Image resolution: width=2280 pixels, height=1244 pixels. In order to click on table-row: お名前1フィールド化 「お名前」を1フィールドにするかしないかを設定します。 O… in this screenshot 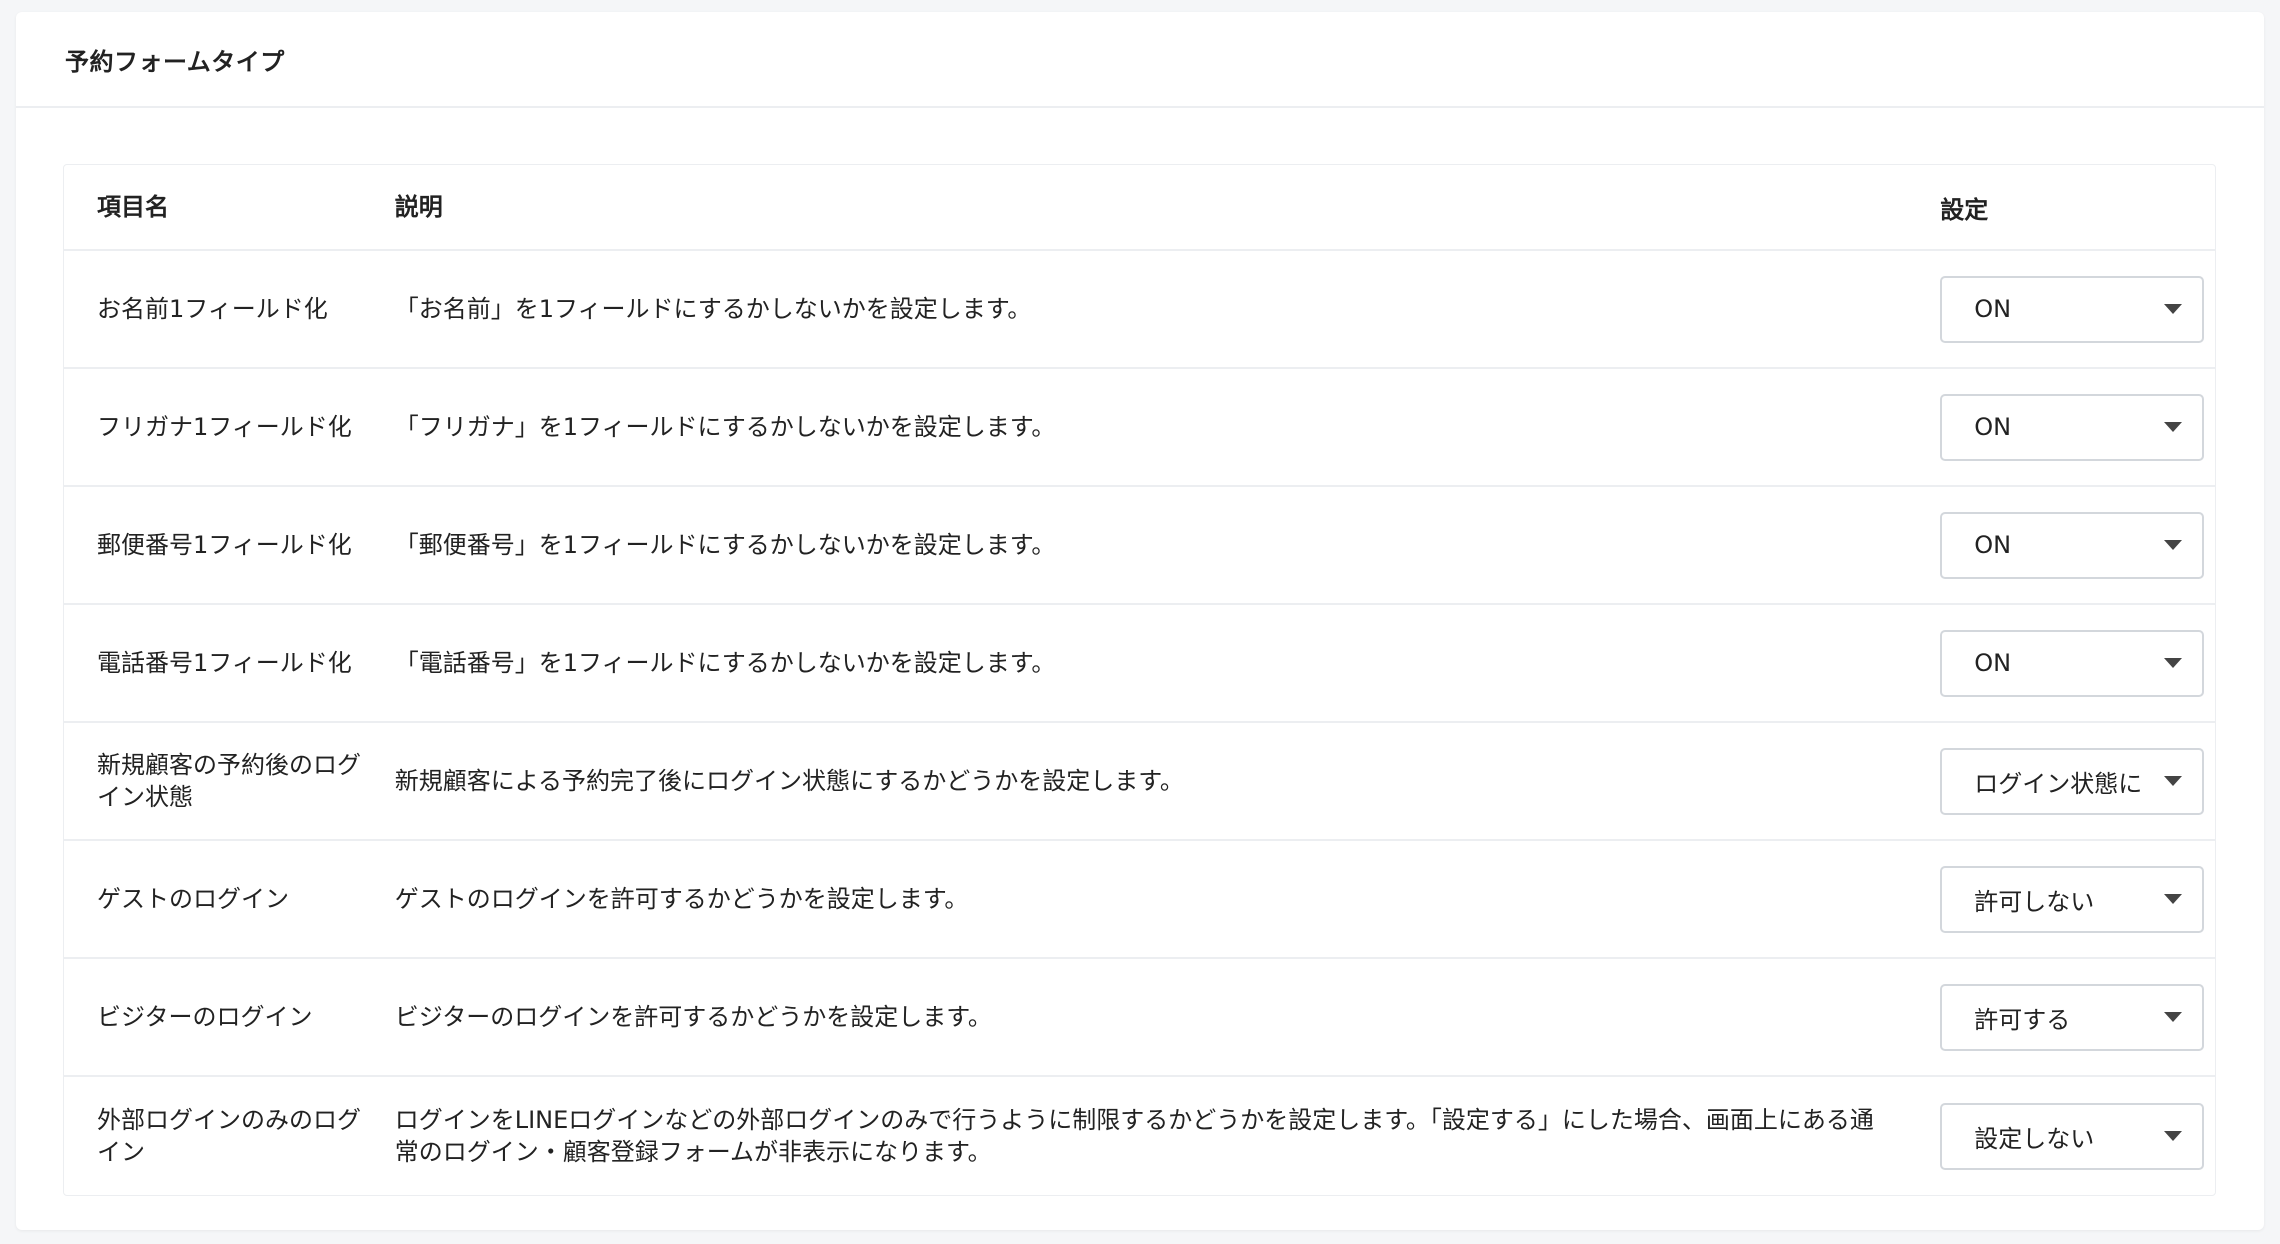, I will do `click(1139, 310)`.